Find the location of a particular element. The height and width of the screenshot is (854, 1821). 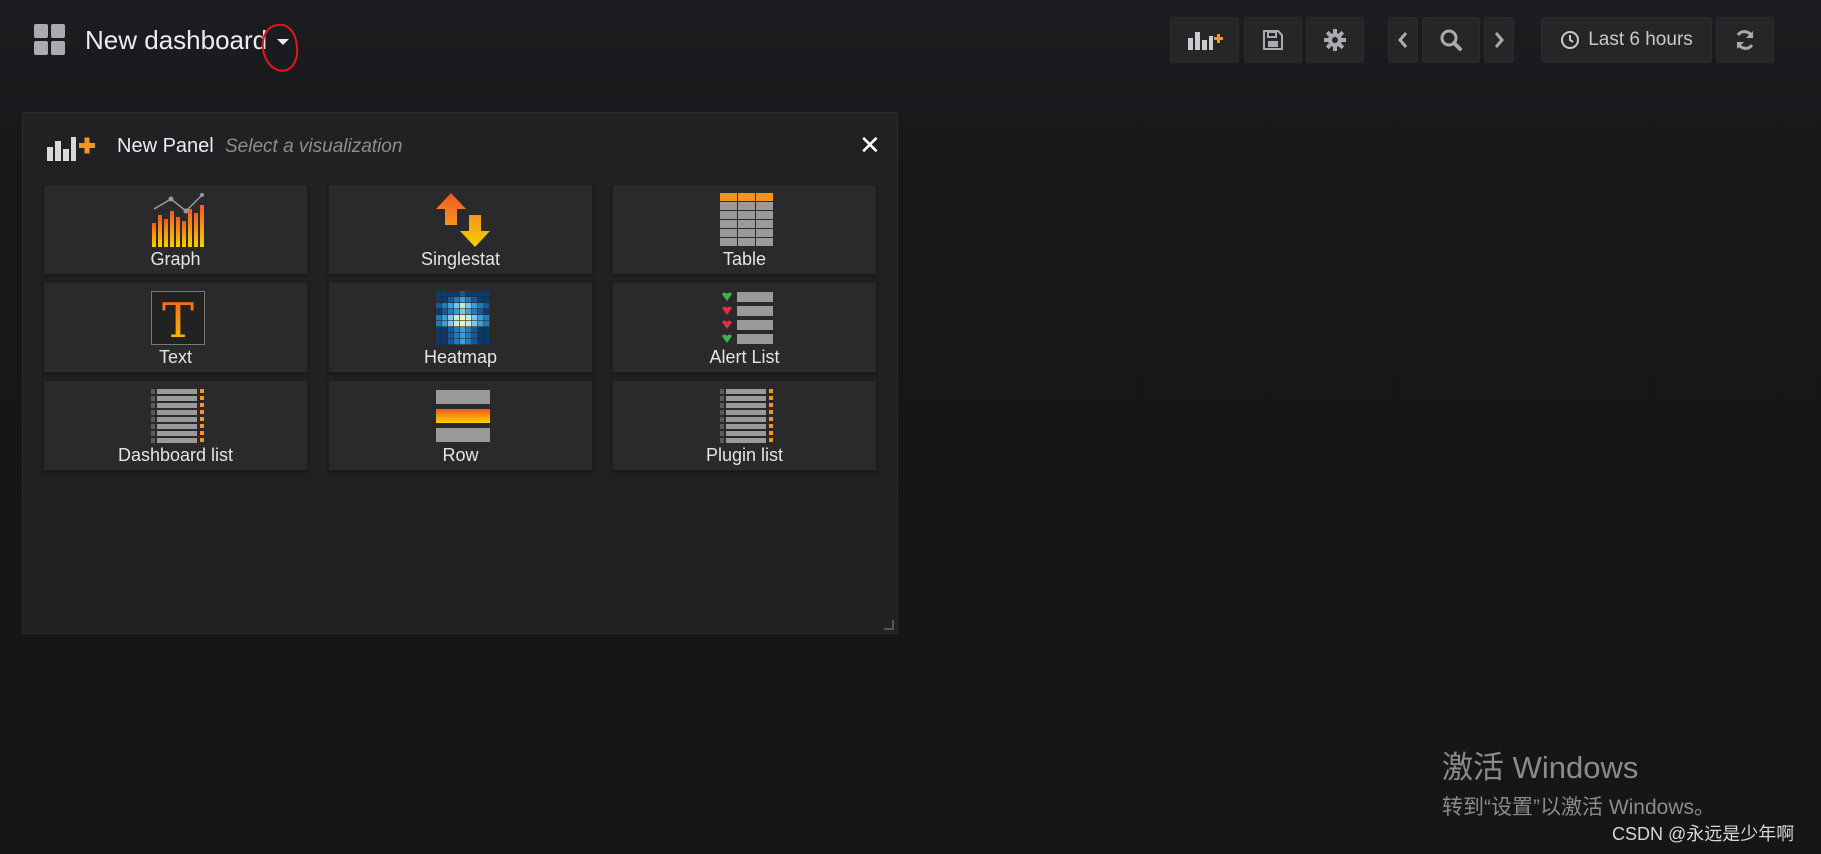

windows-activation-subtitle: 转到“设置”以激活 Windows。 is located at coordinates (1579, 807).